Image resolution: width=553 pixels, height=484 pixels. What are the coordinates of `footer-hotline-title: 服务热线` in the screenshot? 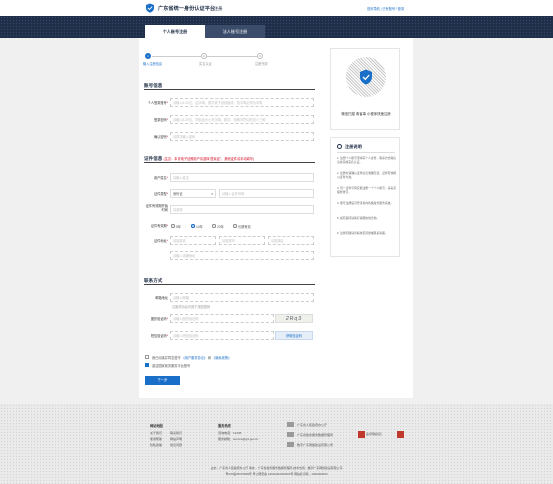 It's located at (224, 426).